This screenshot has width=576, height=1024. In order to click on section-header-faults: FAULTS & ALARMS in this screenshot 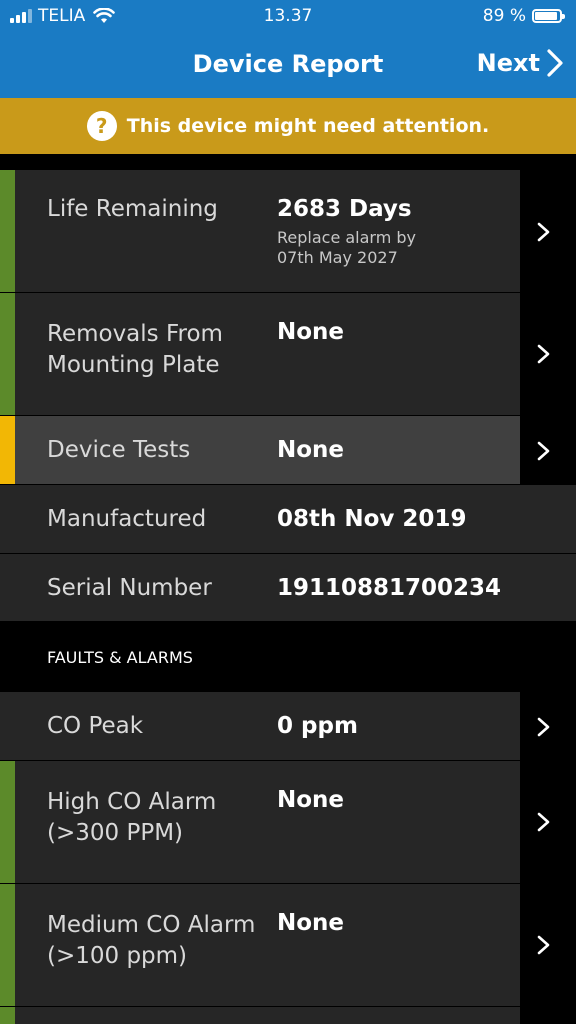, I will do `click(120, 657)`.